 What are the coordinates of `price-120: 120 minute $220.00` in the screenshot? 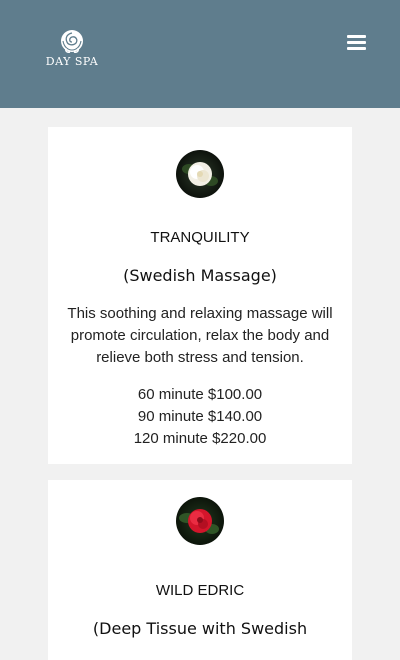 It's located at (200, 438).